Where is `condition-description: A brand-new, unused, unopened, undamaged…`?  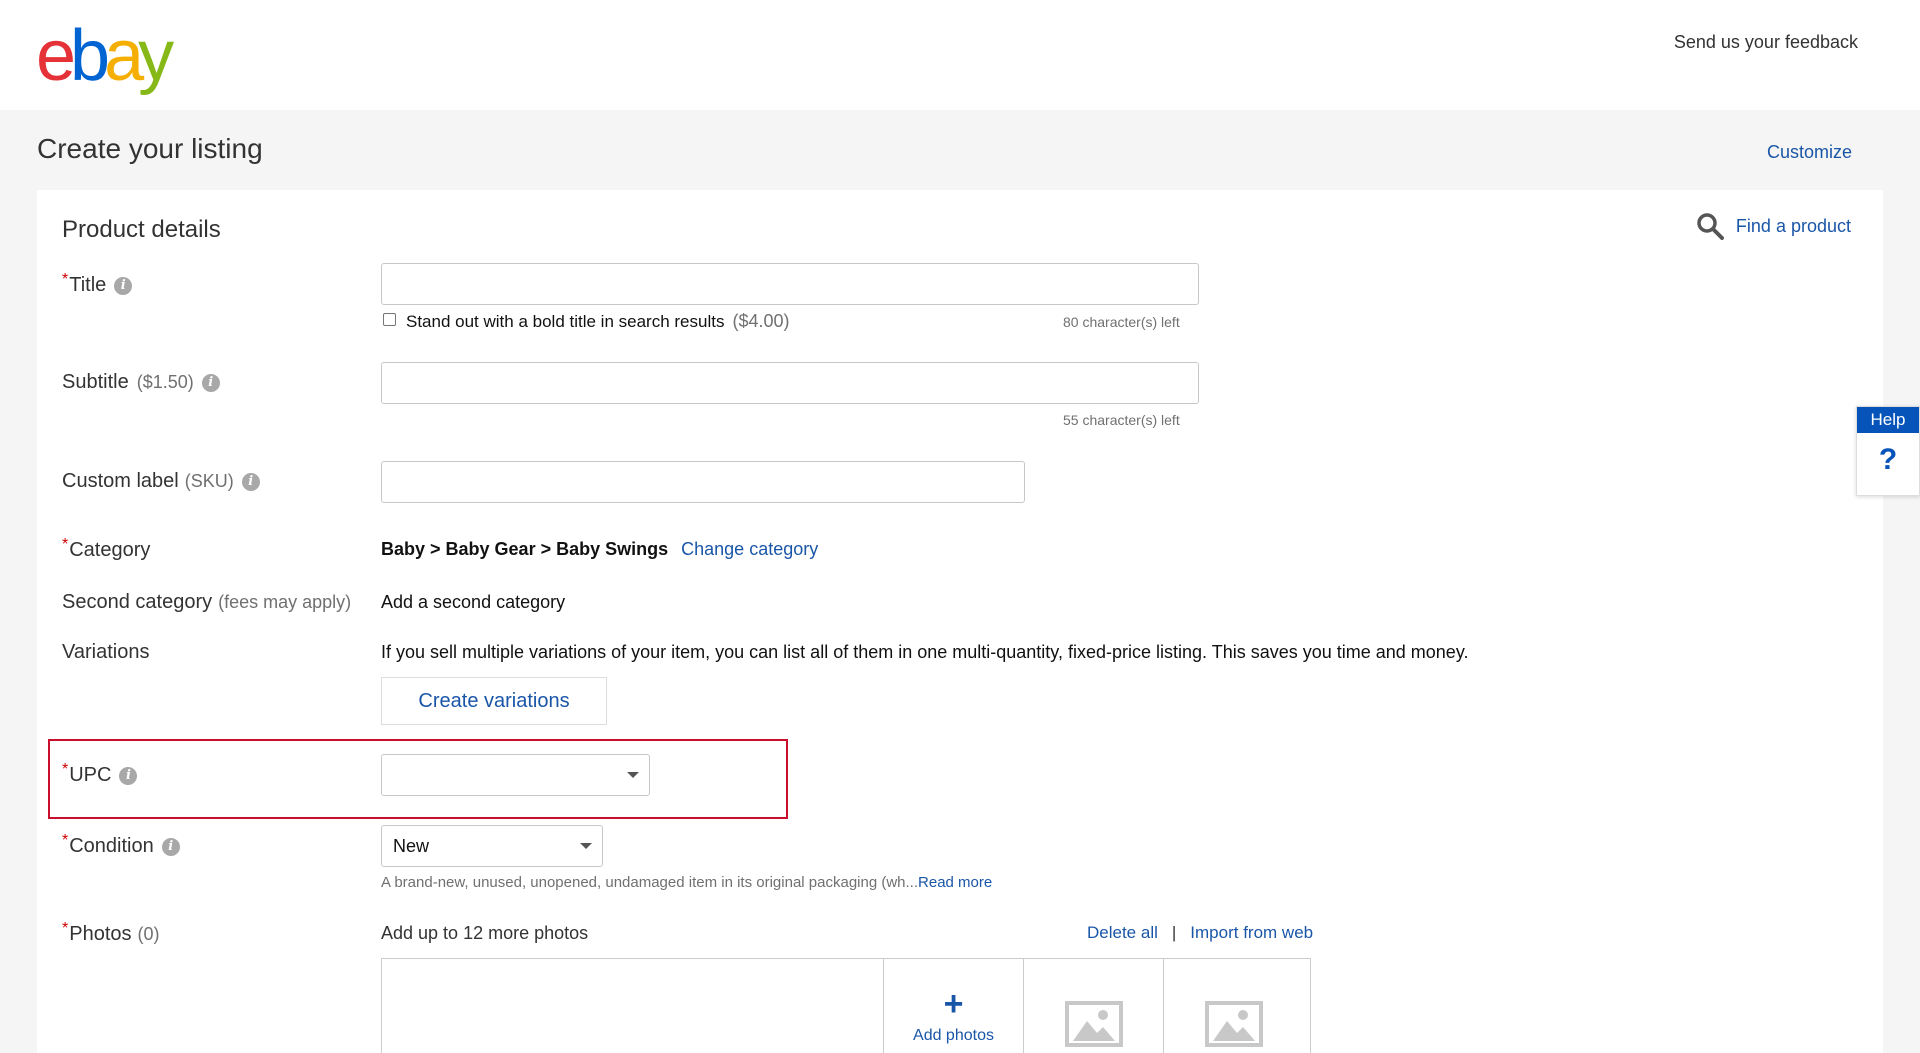 condition-description: A brand-new, unused, unopened, undamaged… is located at coordinates (687, 882).